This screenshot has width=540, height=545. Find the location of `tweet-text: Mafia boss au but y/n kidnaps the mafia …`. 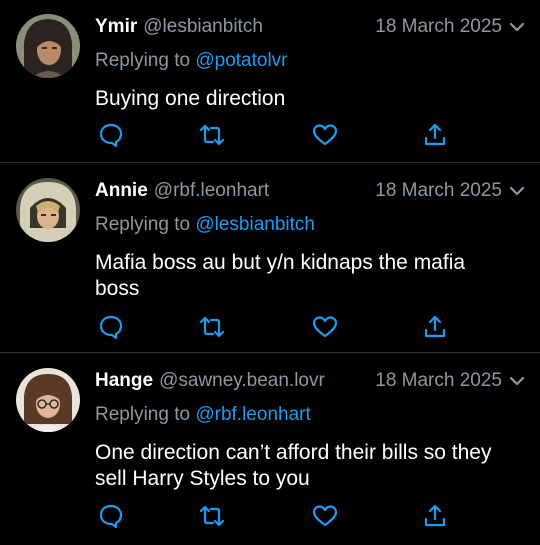

tweet-text: Mafia boss au but y/n kidnaps the mafia … is located at coordinates (280, 275).